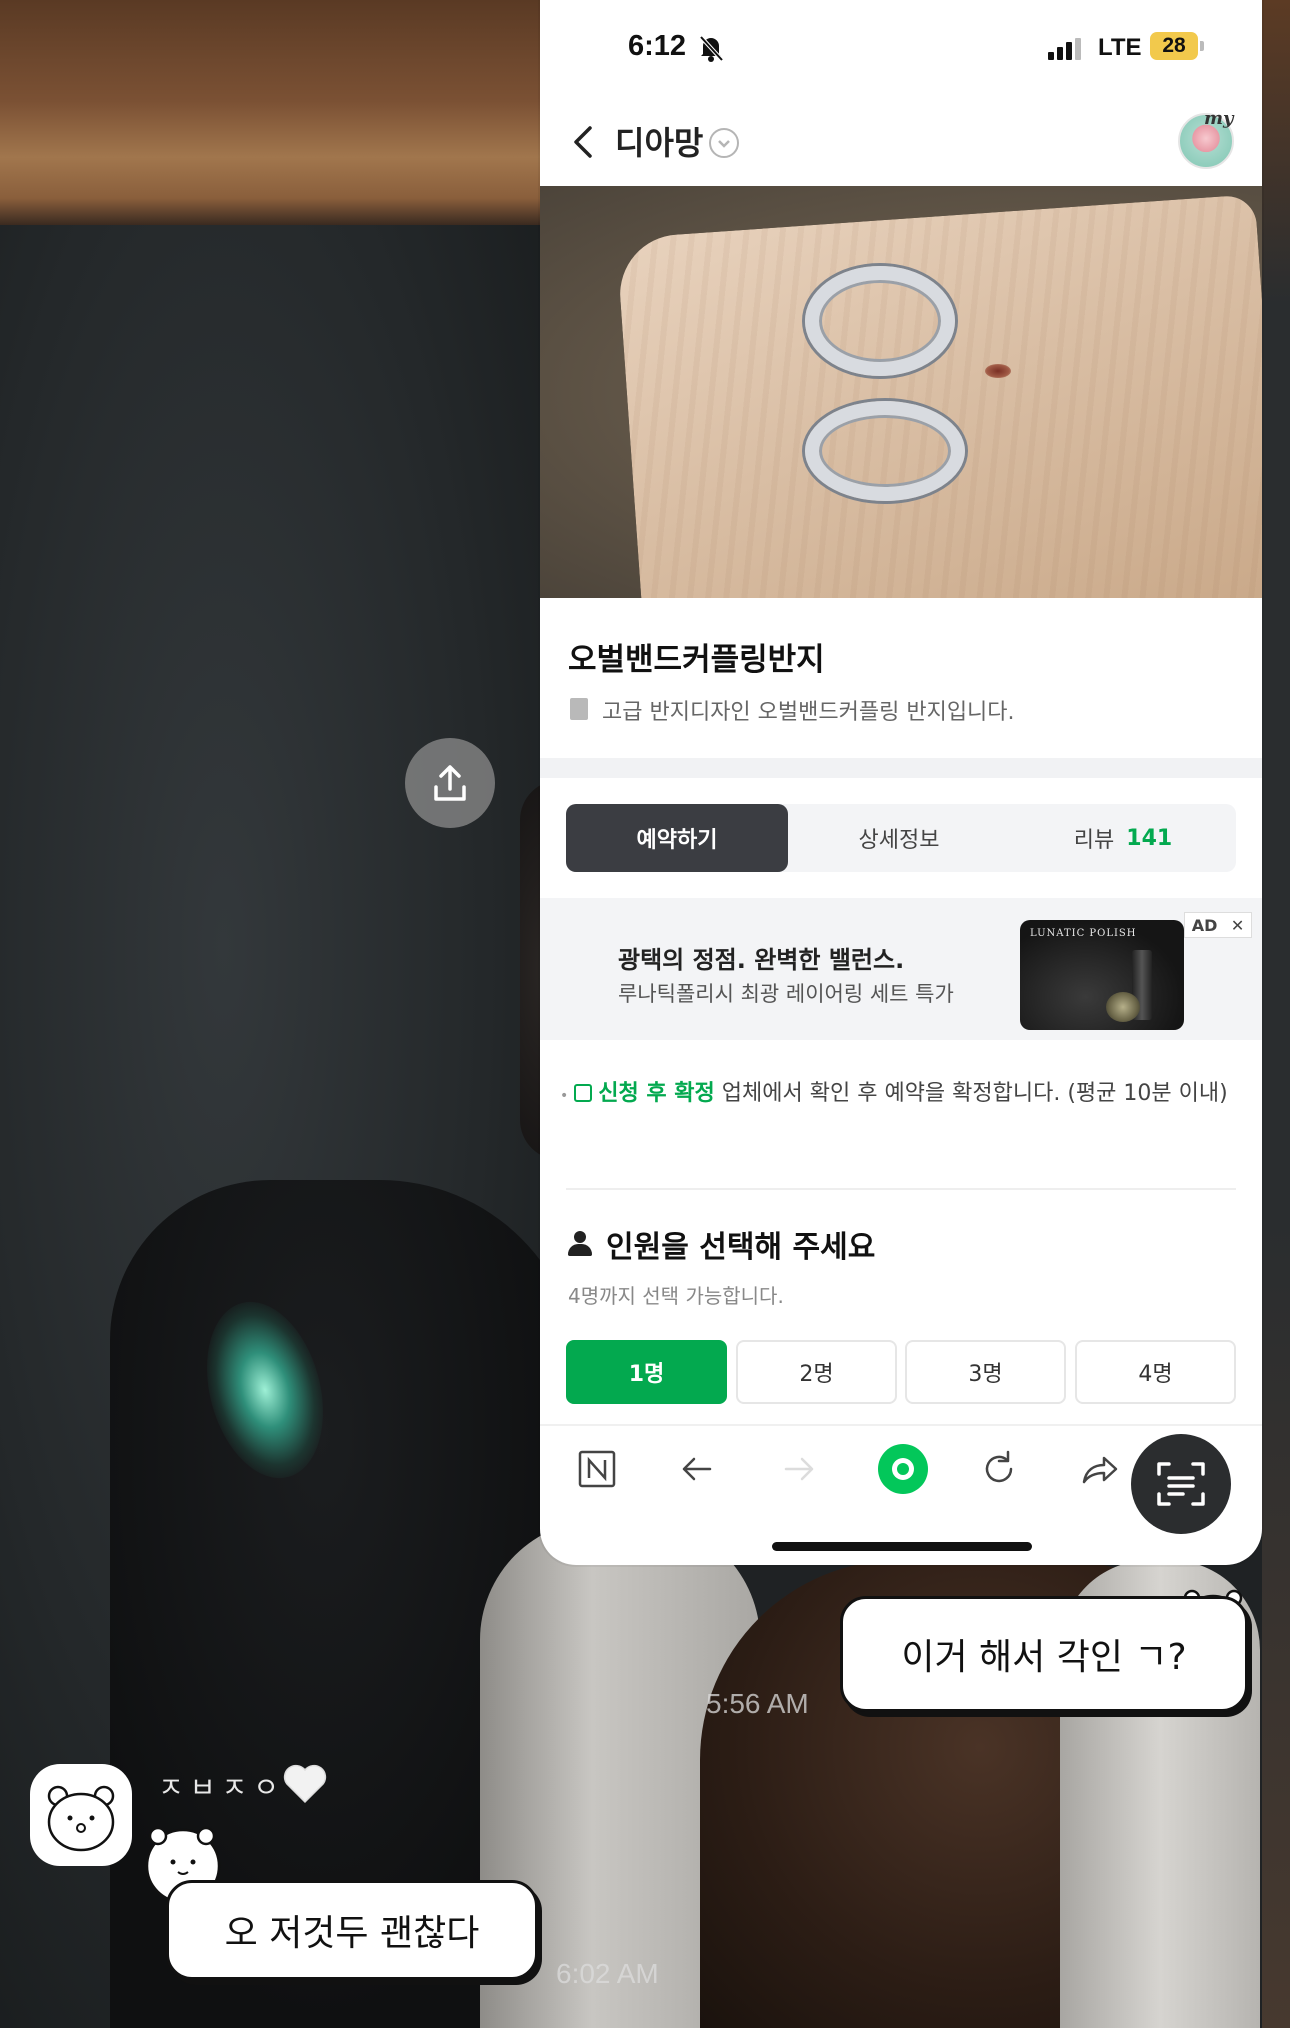 The height and width of the screenshot is (2028, 1290). Describe the element at coordinates (657, 46) in the screenshot. I see `status-time: 6:12` at that location.